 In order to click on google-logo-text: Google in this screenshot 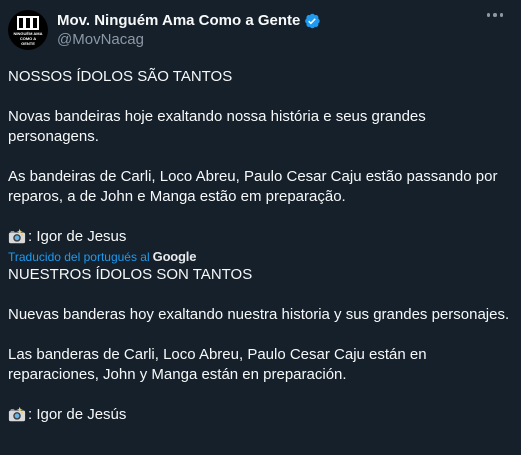, I will do `click(174, 256)`.